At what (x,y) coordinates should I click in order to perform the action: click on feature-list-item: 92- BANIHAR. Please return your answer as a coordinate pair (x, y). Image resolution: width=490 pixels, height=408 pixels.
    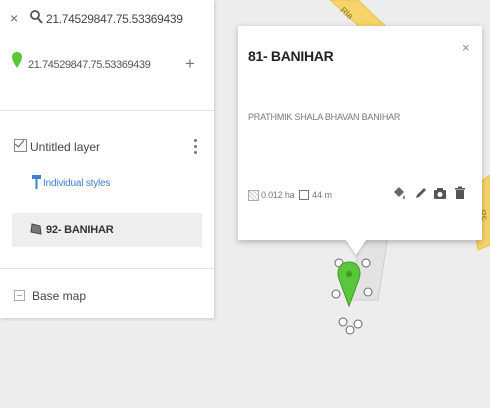
    Looking at the image, I should click on (107, 230).